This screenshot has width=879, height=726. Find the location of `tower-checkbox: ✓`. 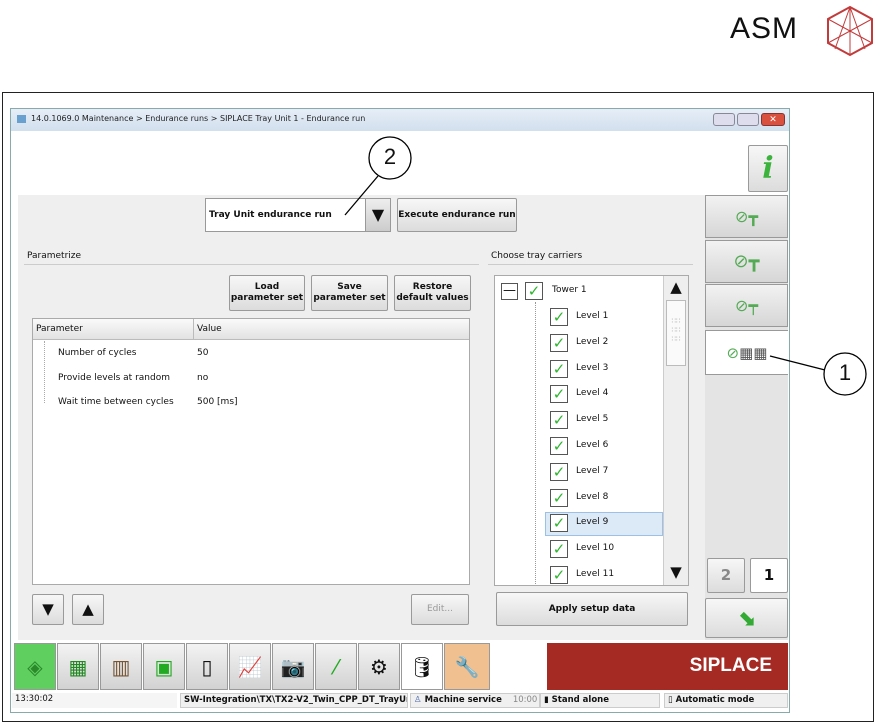

tower-checkbox: ✓ is located at coordinates (534, 291).